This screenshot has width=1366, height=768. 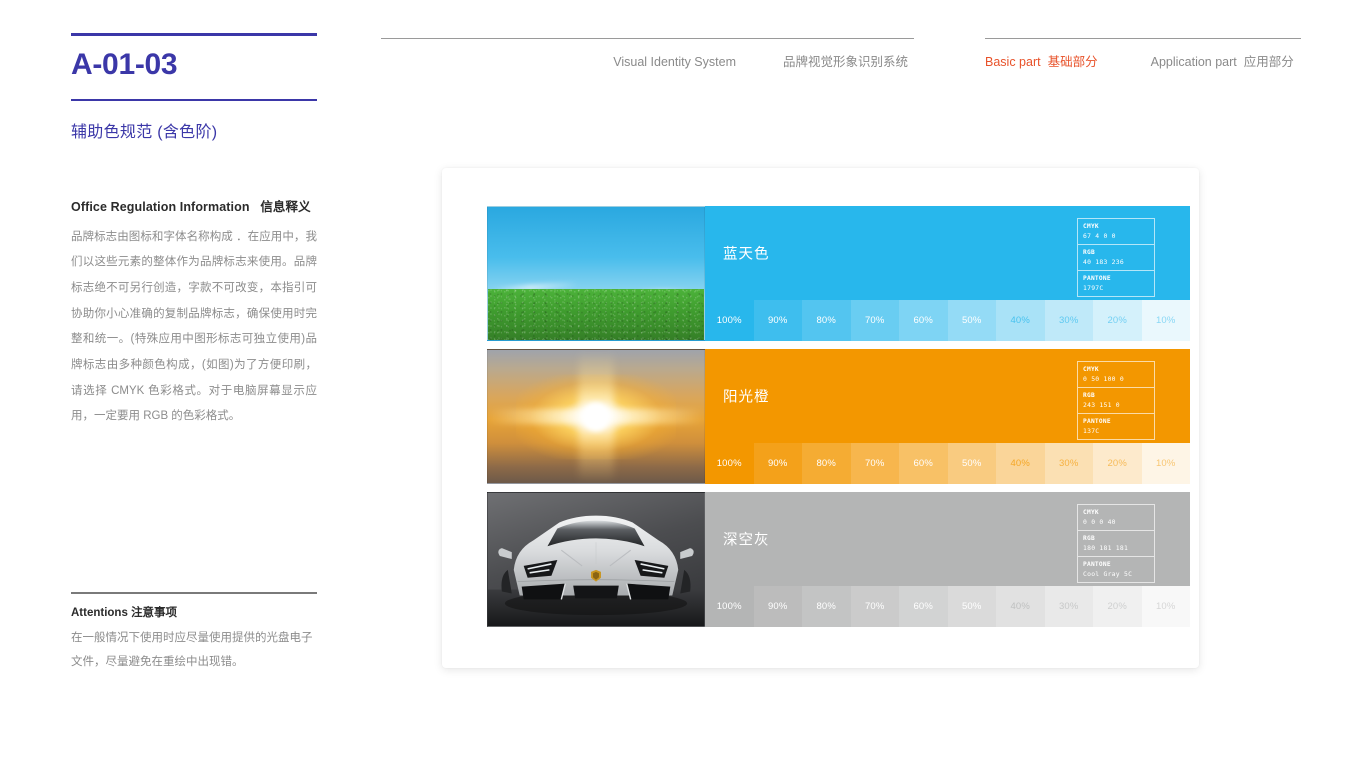 What do you see at coordinates (1013, 62) in the screenshot?
I see `tab-basic-part-en: Basic part` at bounding box center [1013, 62].